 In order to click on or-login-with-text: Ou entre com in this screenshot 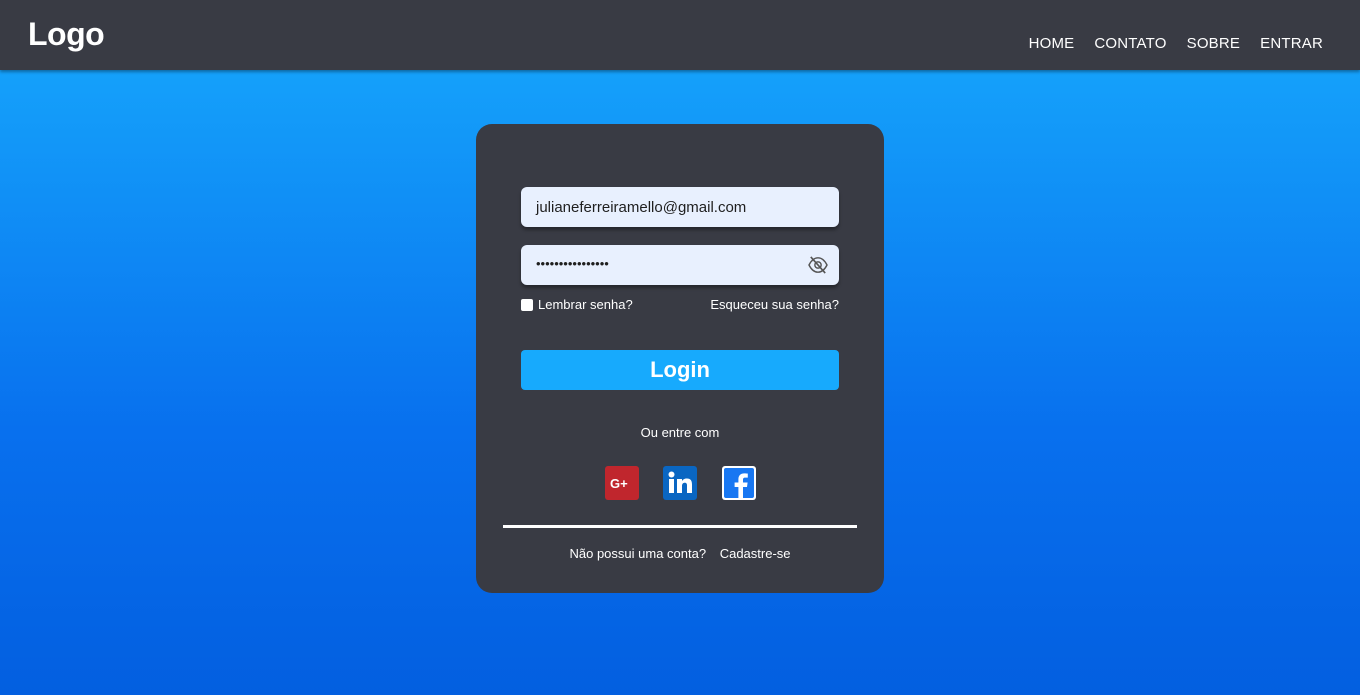, I will do `click(680, 432)`.